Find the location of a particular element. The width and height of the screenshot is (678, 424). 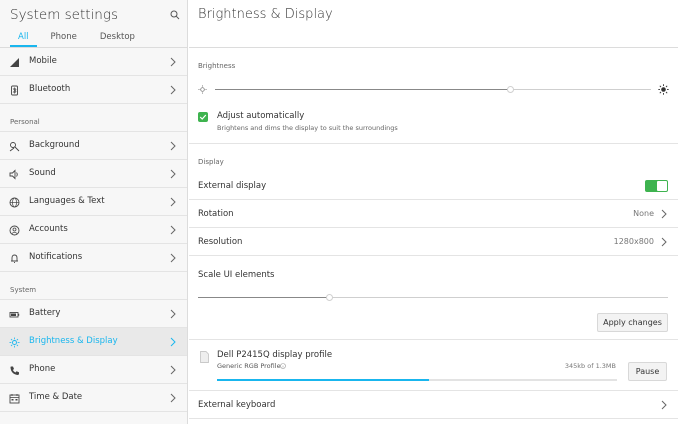

sidebar-item-brightness-display: Brightness & Display is located at coordinates (93, 342).